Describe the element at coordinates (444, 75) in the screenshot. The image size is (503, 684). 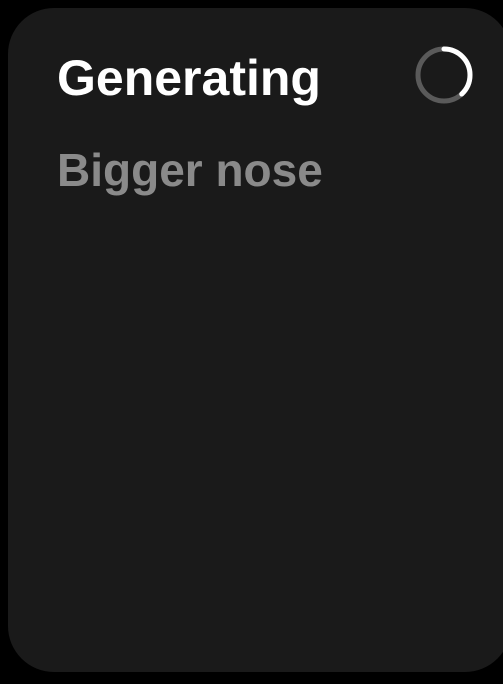
I see `loading-spinner-icon` at that location.